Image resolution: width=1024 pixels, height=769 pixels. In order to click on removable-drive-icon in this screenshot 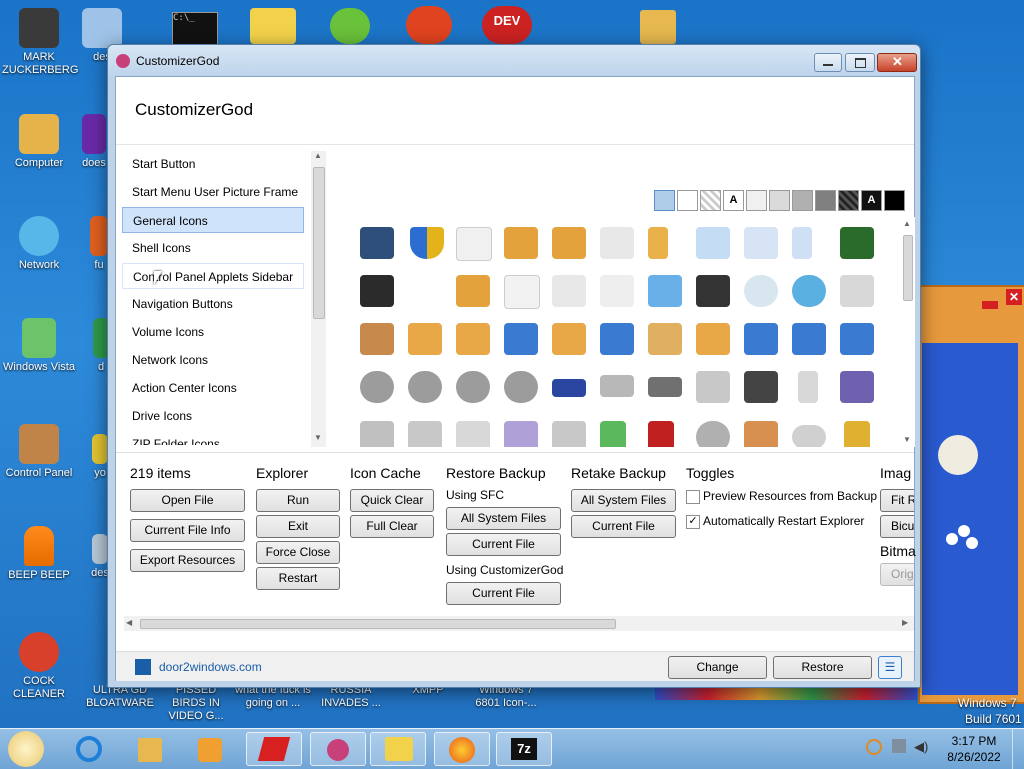, I will do `click(665, 387)`.